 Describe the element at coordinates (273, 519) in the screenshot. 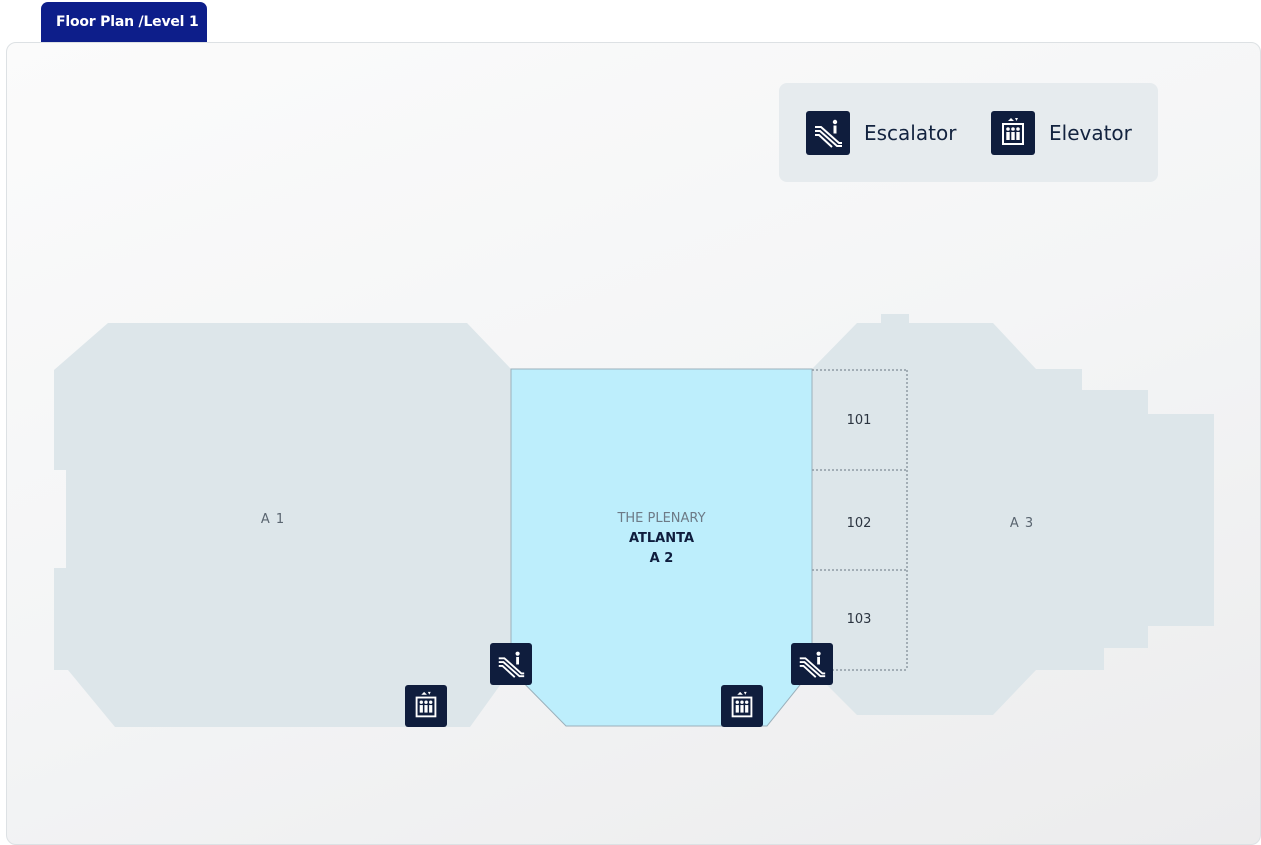

I see `hall-a1-label: A 1` at that location.